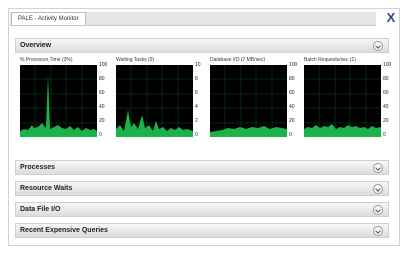 The image size is (405, 254). Describe the element at coordinates (198, 65) in the screenshot. I see `axis-label: 10` at that location.